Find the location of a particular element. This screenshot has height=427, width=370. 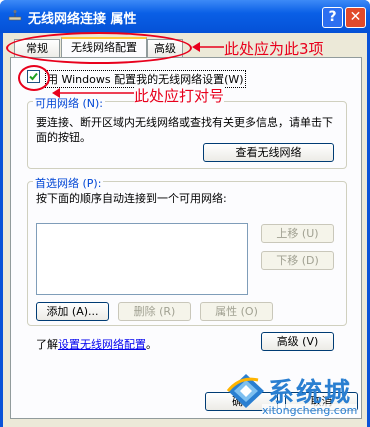

help-button: ? is located at coordinates (332, 17).